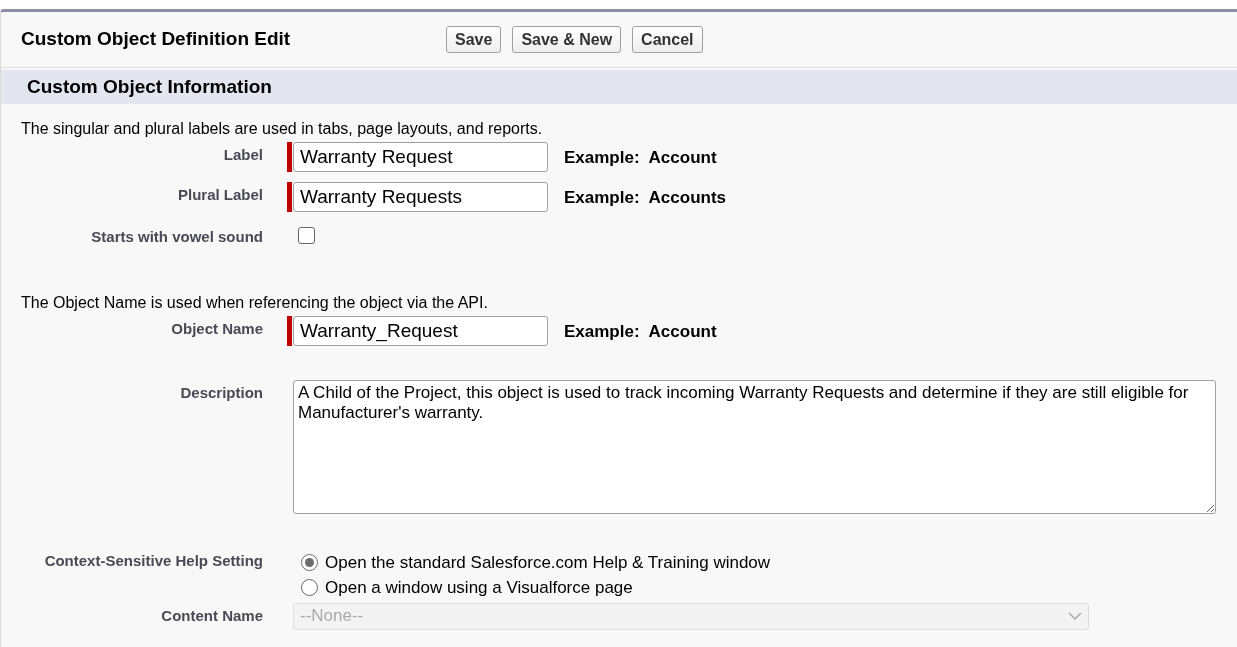 The width and height of the screenshot is (1237, 647). Describe the element at coordinates (219, 195) in the screenshot. I see `field-label: Plural Label` at that location.